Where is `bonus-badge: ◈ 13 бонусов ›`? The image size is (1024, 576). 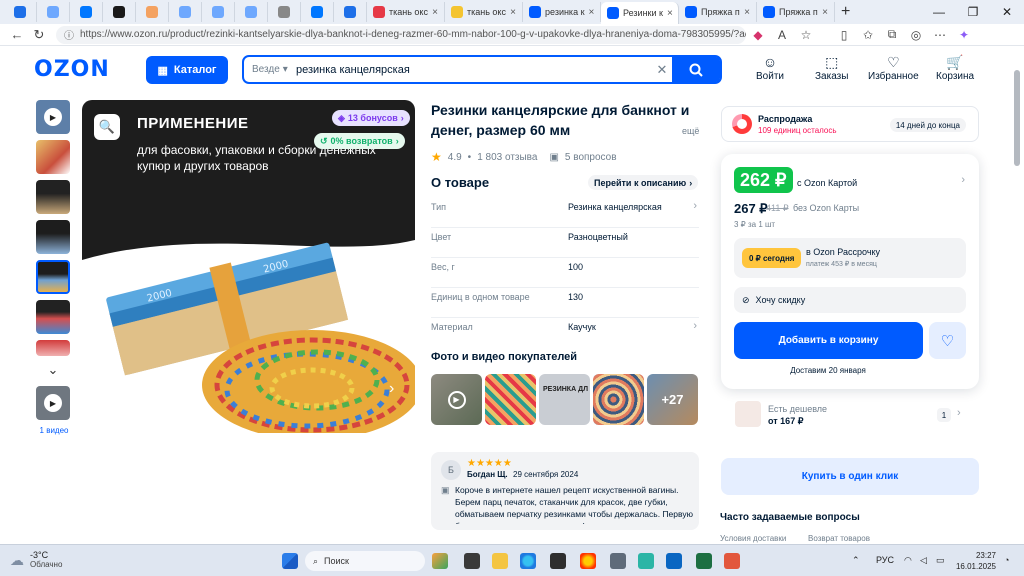 bonus-badge: ◈ 13 бонусов › is located at coordinates (371, 118).